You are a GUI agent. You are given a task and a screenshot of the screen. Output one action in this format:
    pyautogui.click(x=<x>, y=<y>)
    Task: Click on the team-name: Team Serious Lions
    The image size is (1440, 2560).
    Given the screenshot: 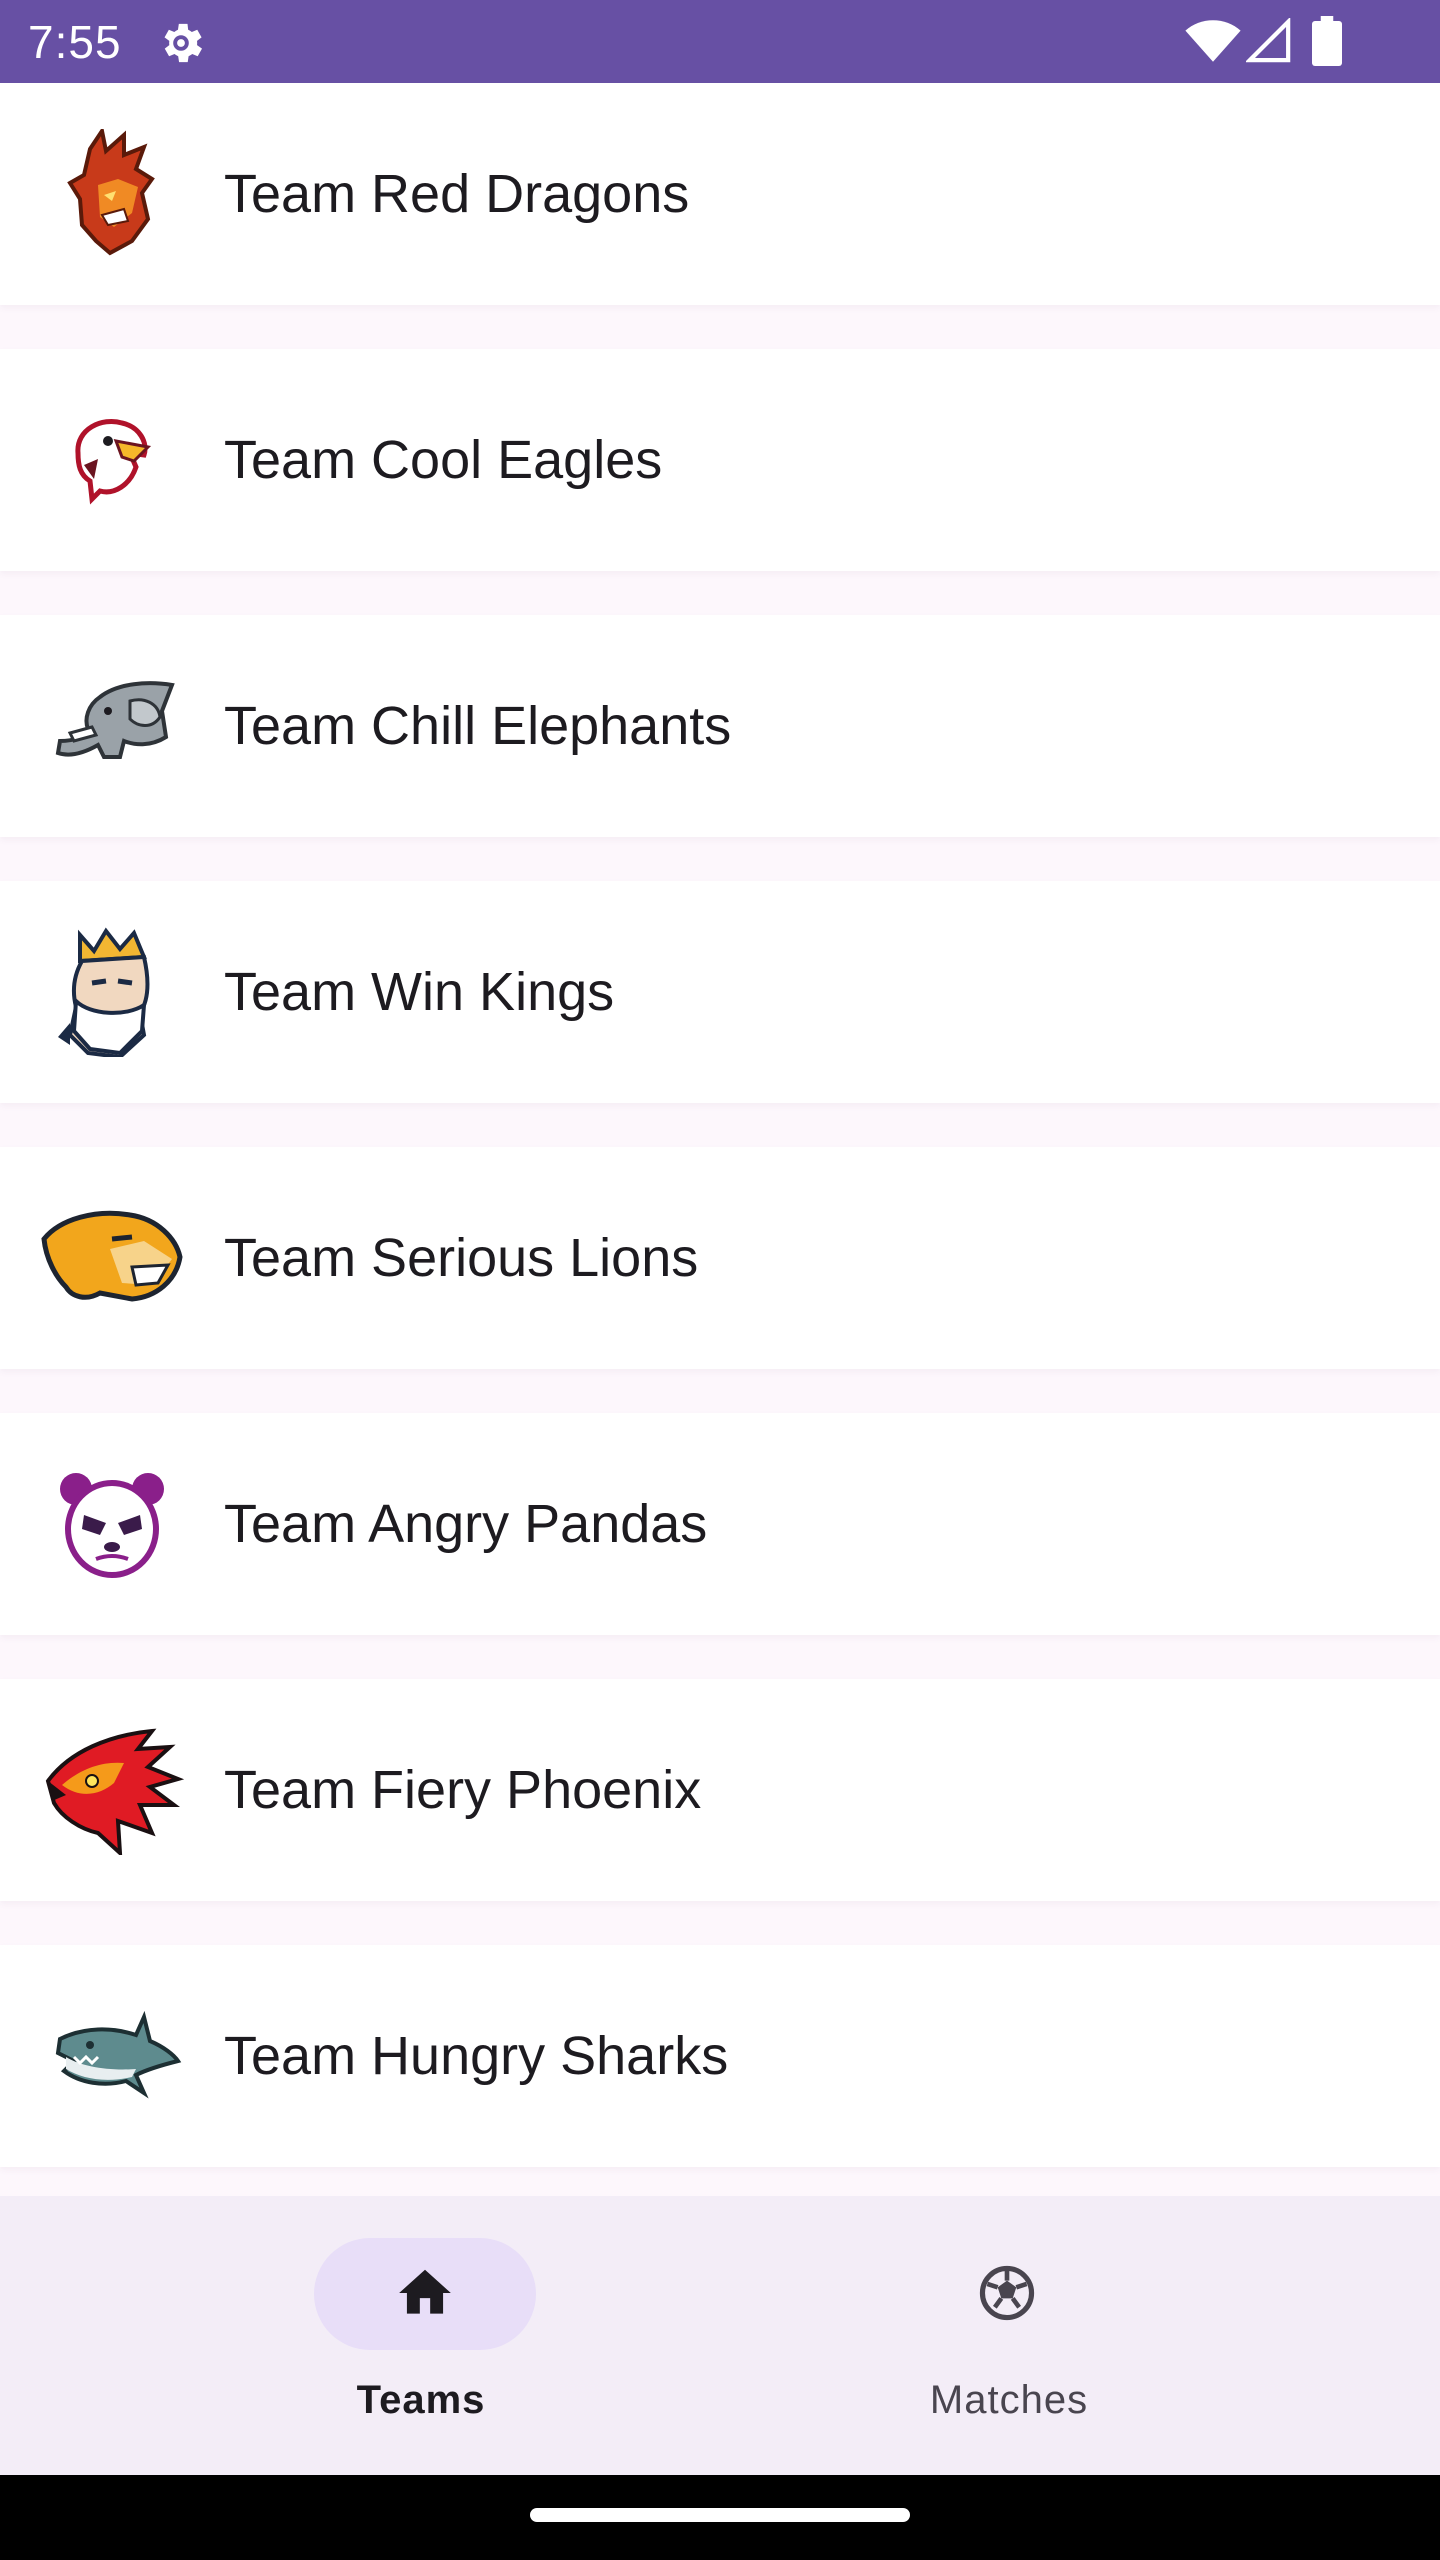 What is the action you would take?
    pyautogui.click(x=461, y=1258)
    